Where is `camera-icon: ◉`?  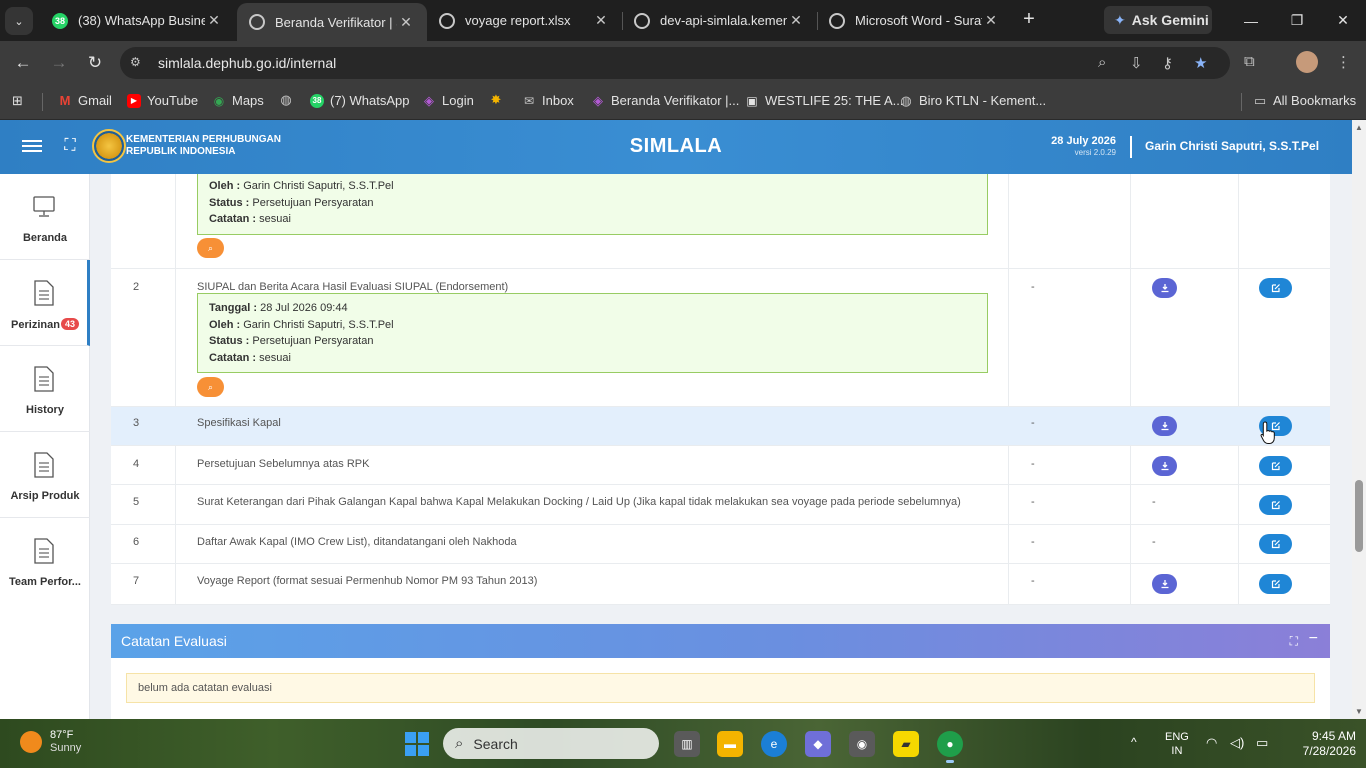
camera-icon: ◉ is located at coordinates (862, 744).